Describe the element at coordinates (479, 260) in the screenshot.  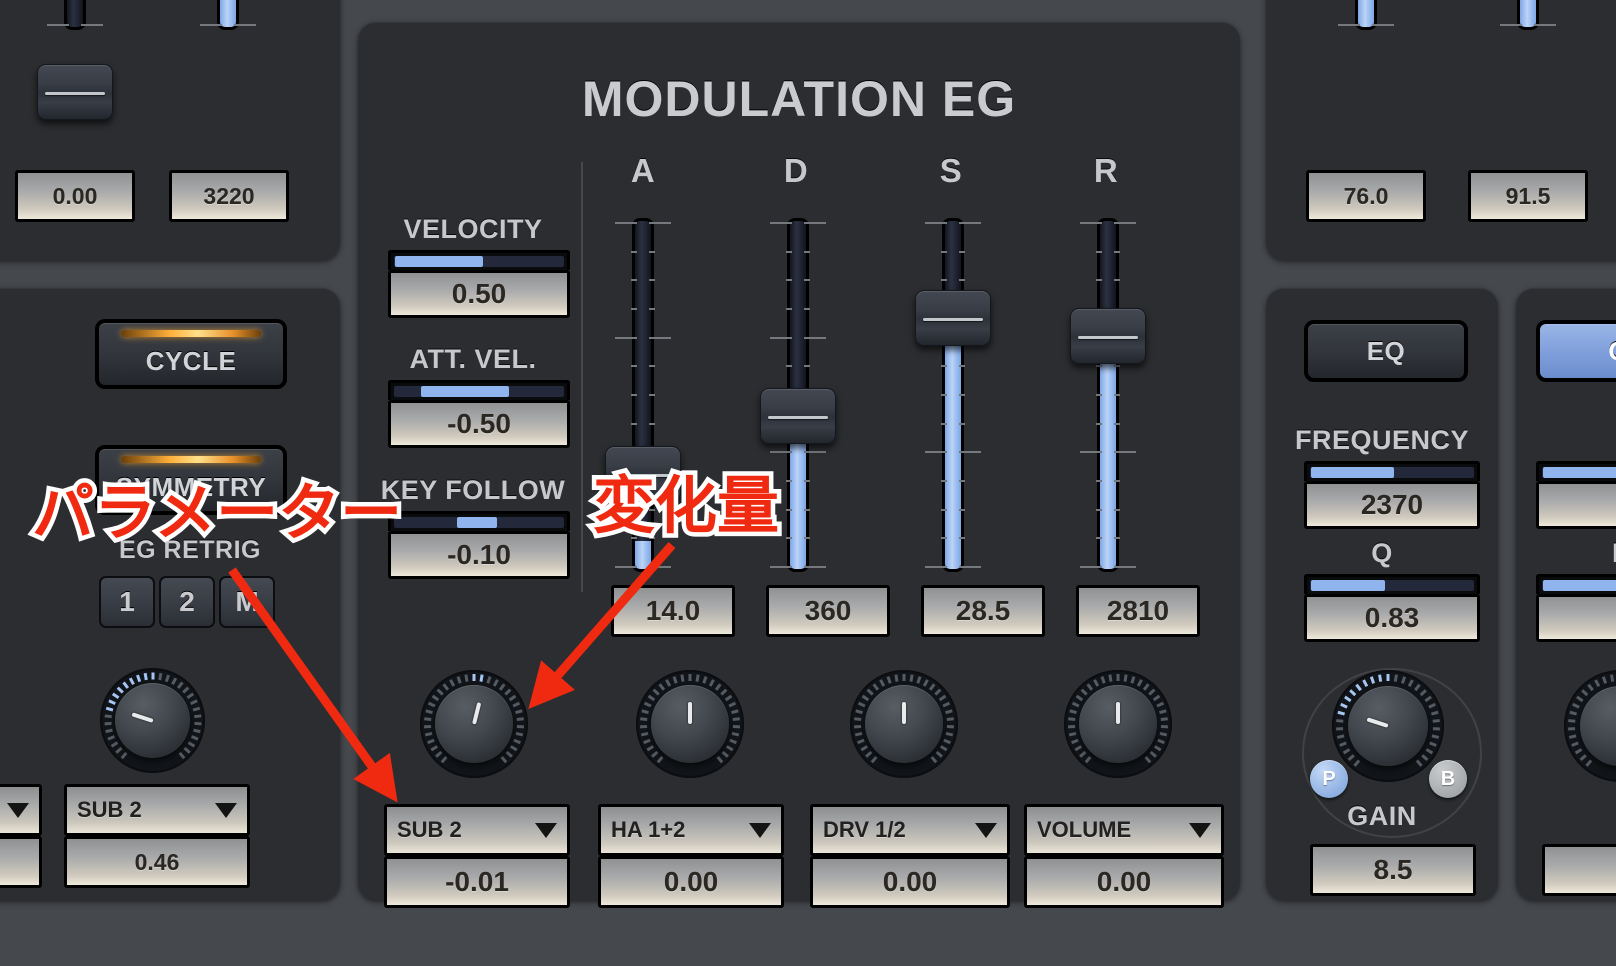
I see `velocity-slider` at that location.